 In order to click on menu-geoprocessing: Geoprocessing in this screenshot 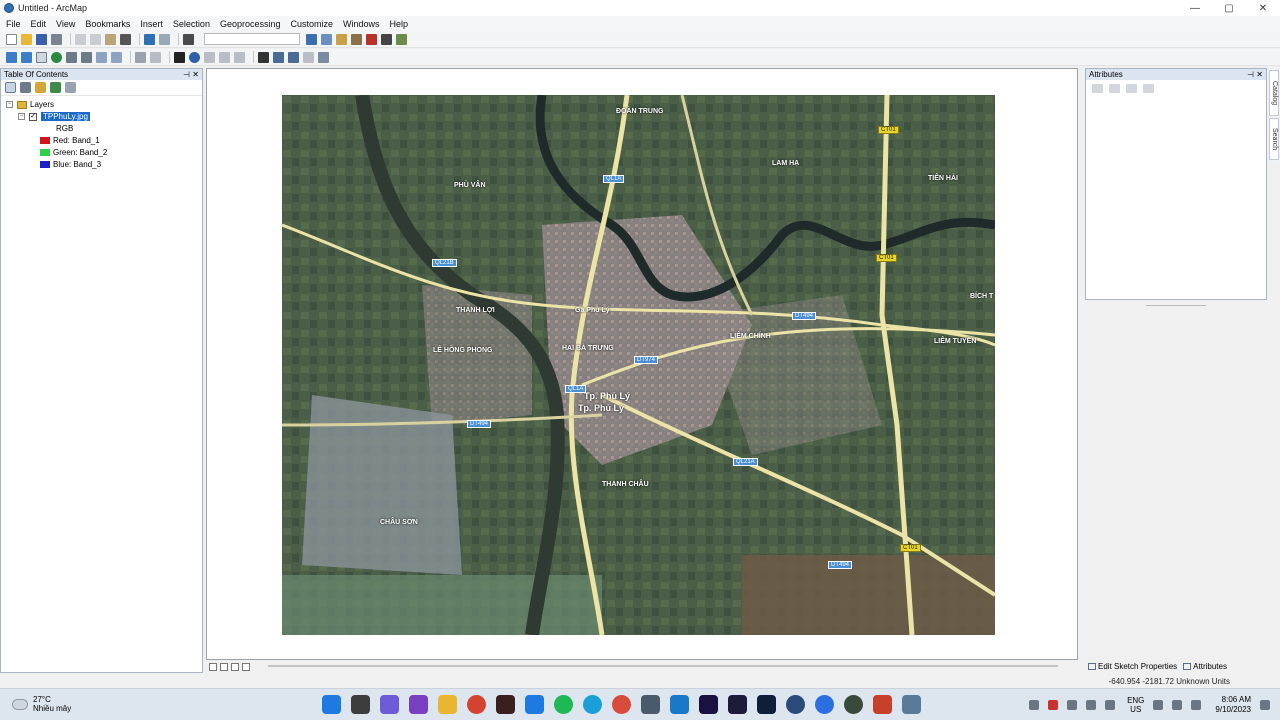, I will do `click(250, 24)`.